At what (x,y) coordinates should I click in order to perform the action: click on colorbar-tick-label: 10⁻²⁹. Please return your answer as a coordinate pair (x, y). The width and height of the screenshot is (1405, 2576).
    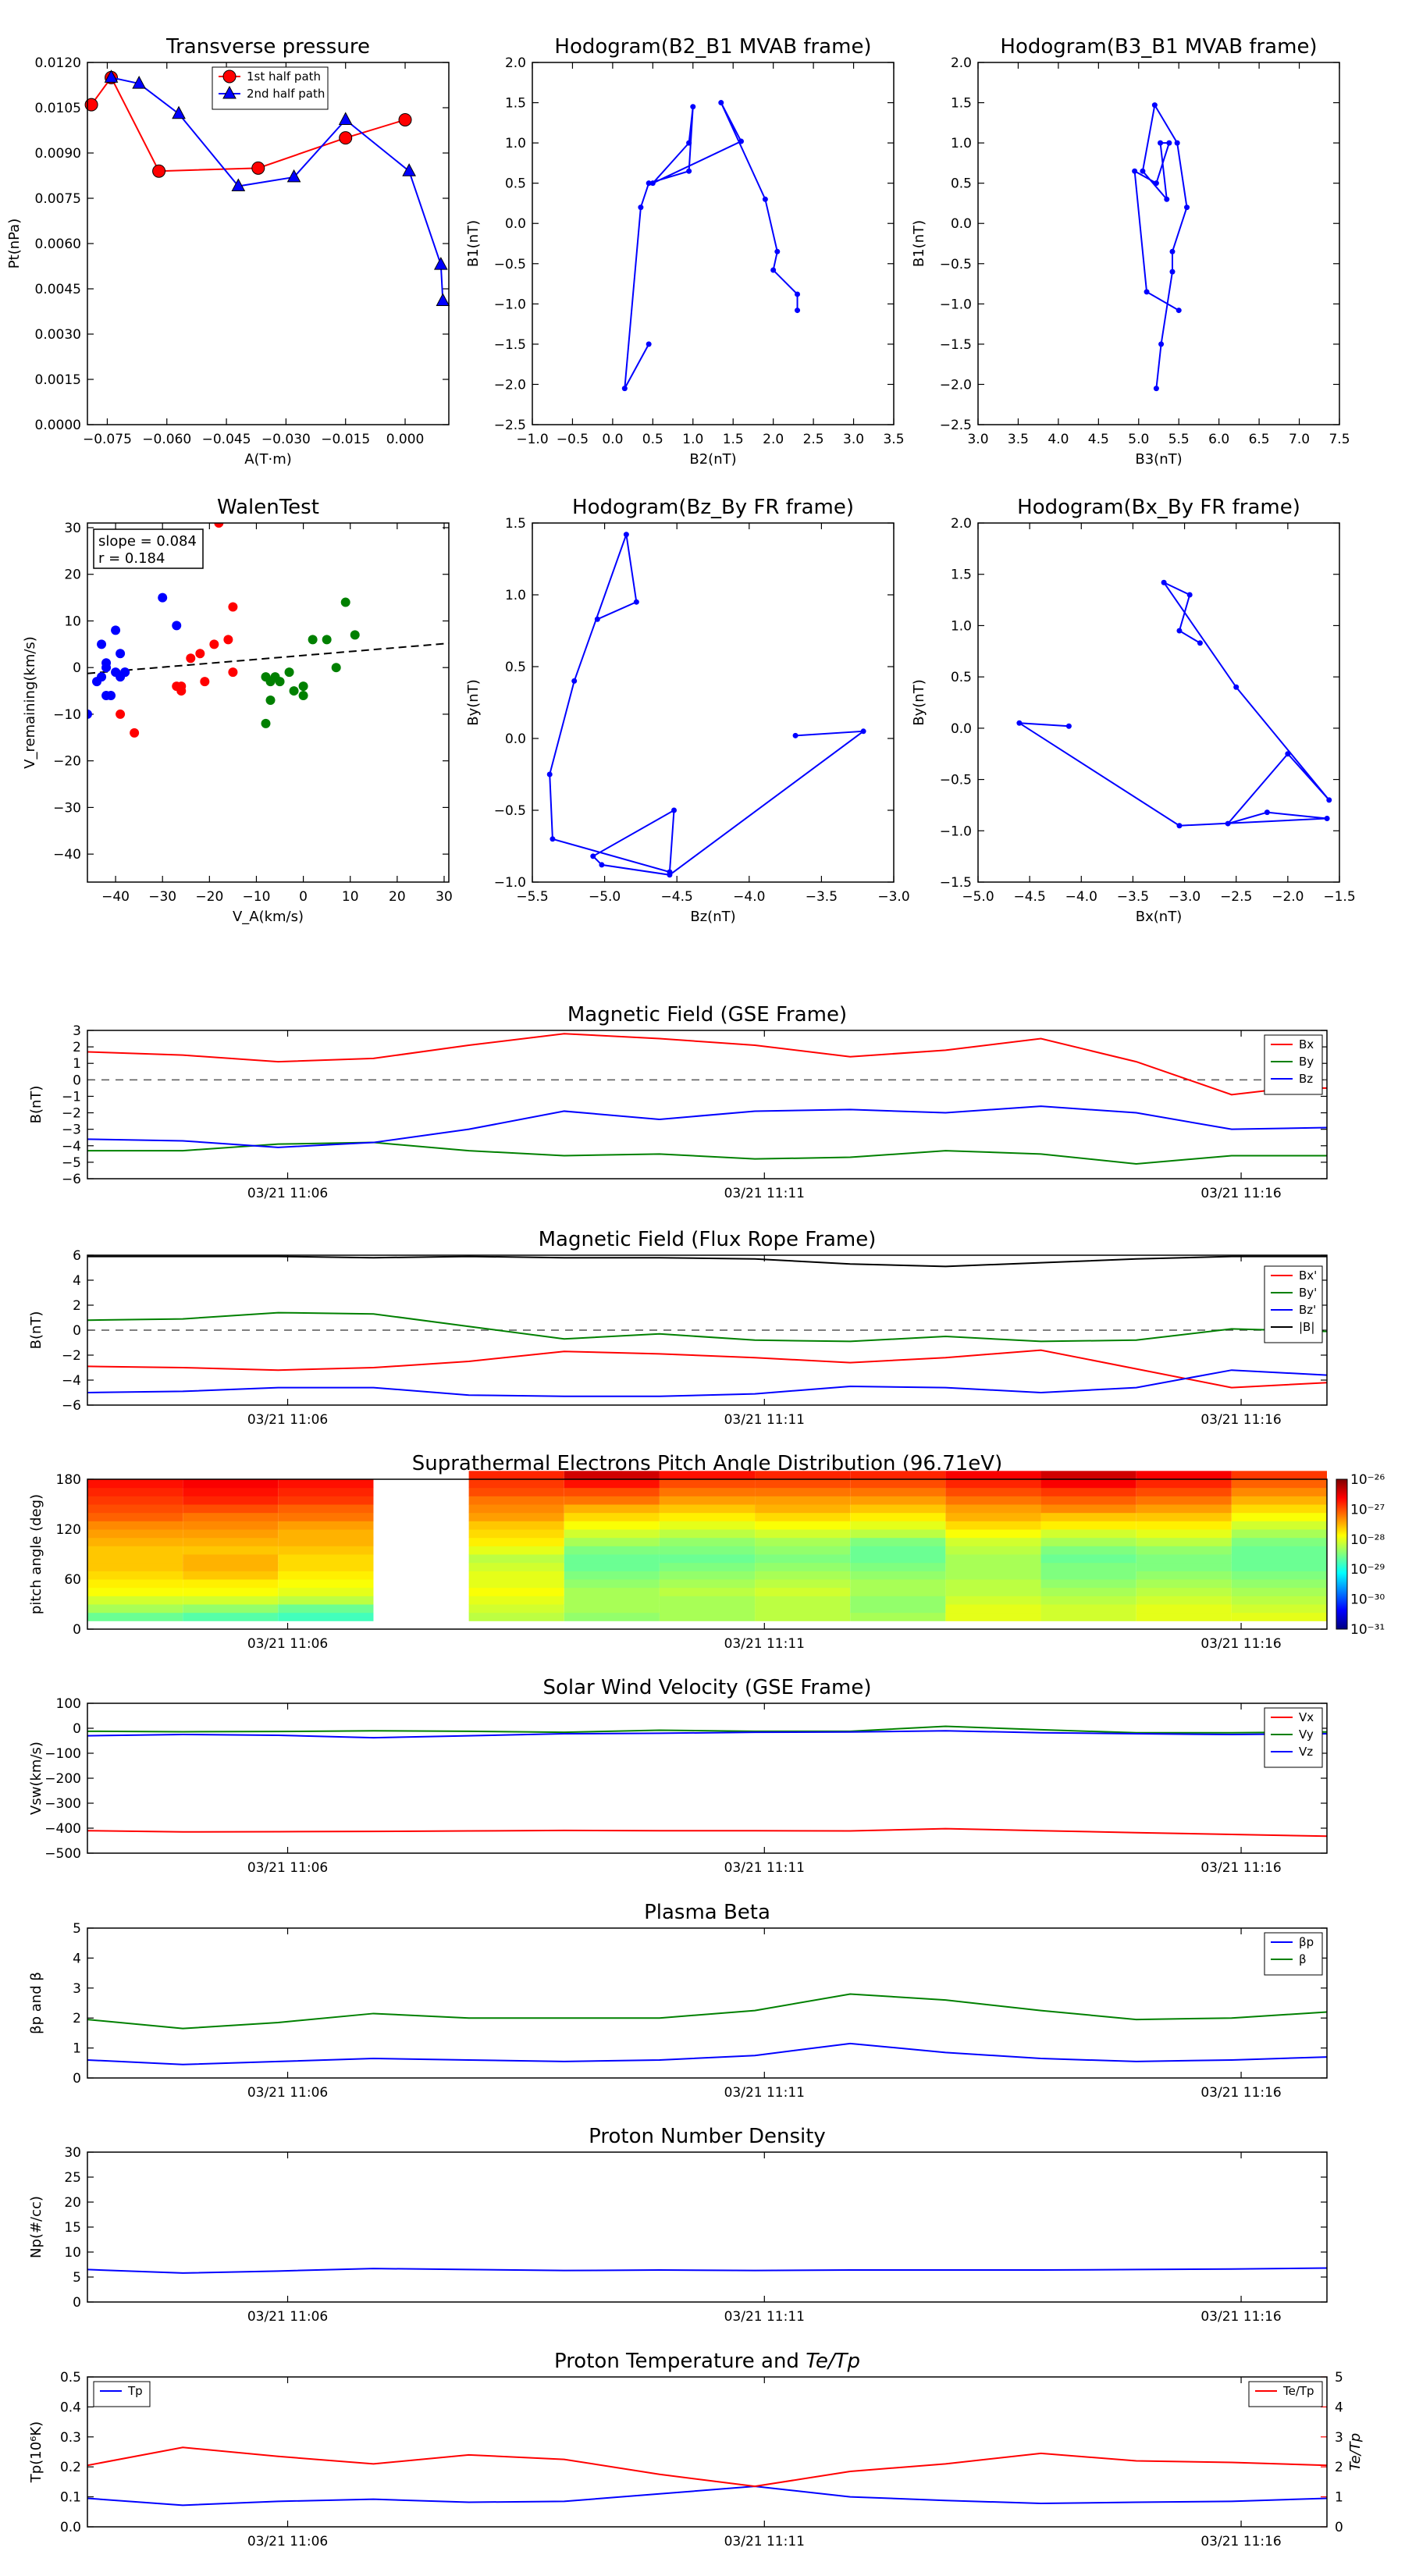
    Looking at the image, I should click on (1367, 1570).